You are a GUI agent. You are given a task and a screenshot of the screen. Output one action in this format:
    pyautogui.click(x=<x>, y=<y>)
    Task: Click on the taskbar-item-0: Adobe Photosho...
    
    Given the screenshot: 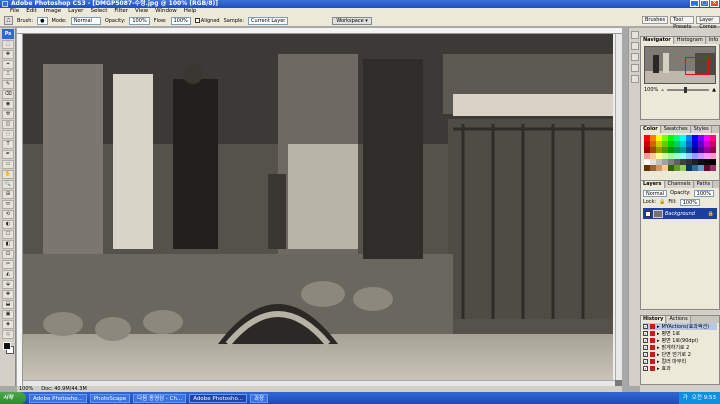 What is the action you would take?
    pyautogui.click(x=58, y=398)
    